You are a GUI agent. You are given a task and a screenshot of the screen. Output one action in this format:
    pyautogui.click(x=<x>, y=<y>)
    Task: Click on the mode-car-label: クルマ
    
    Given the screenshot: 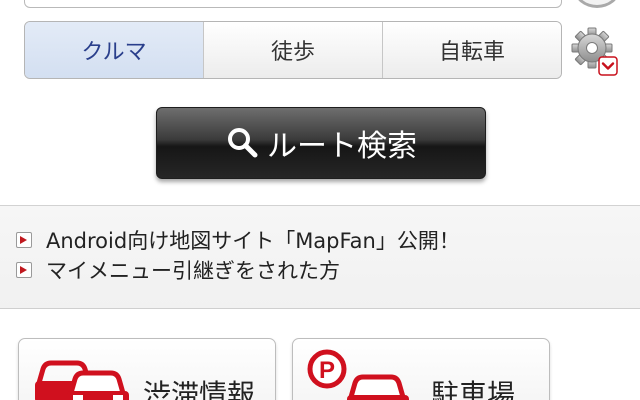 What is the action you would take?
    pyautogui.click(x=114, y=52)
    